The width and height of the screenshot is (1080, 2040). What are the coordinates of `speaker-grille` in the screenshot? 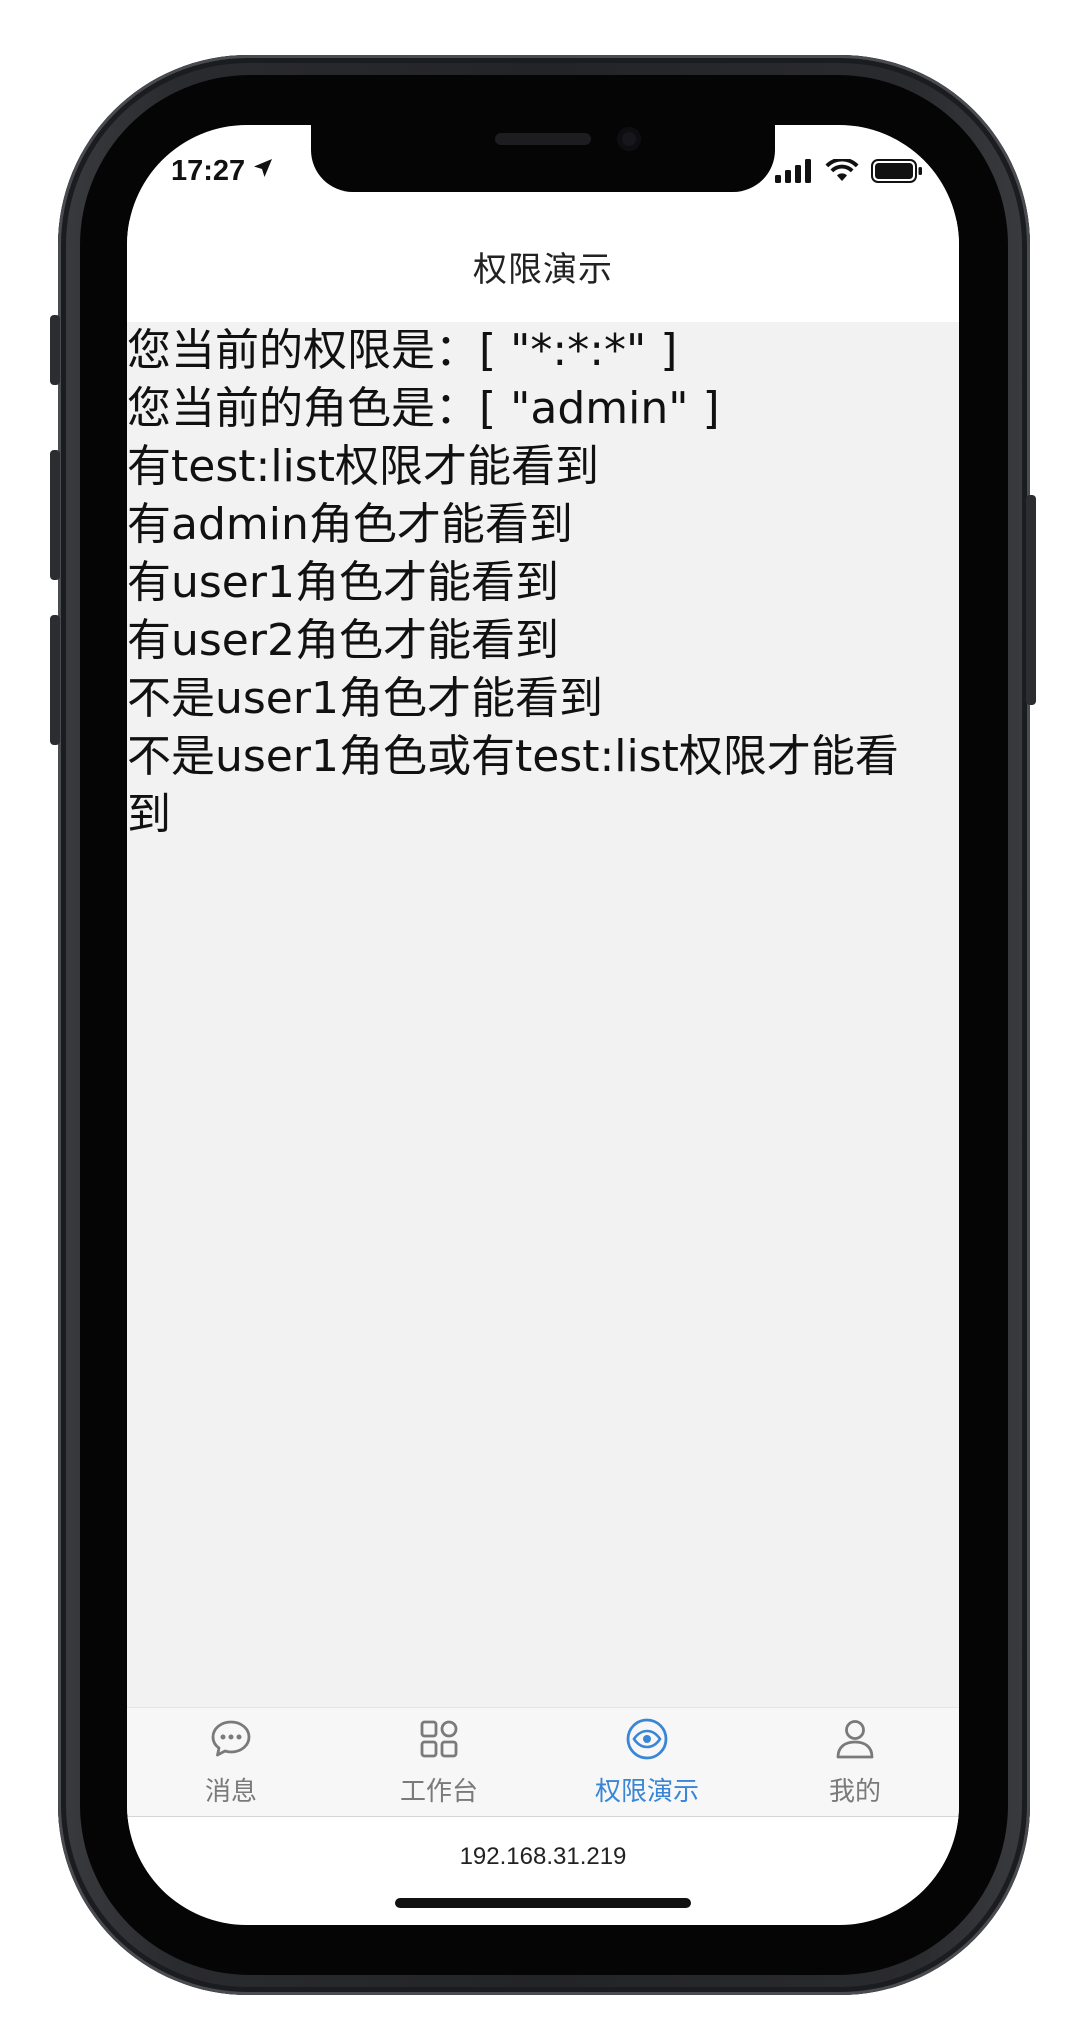 It's located at (543, 139).